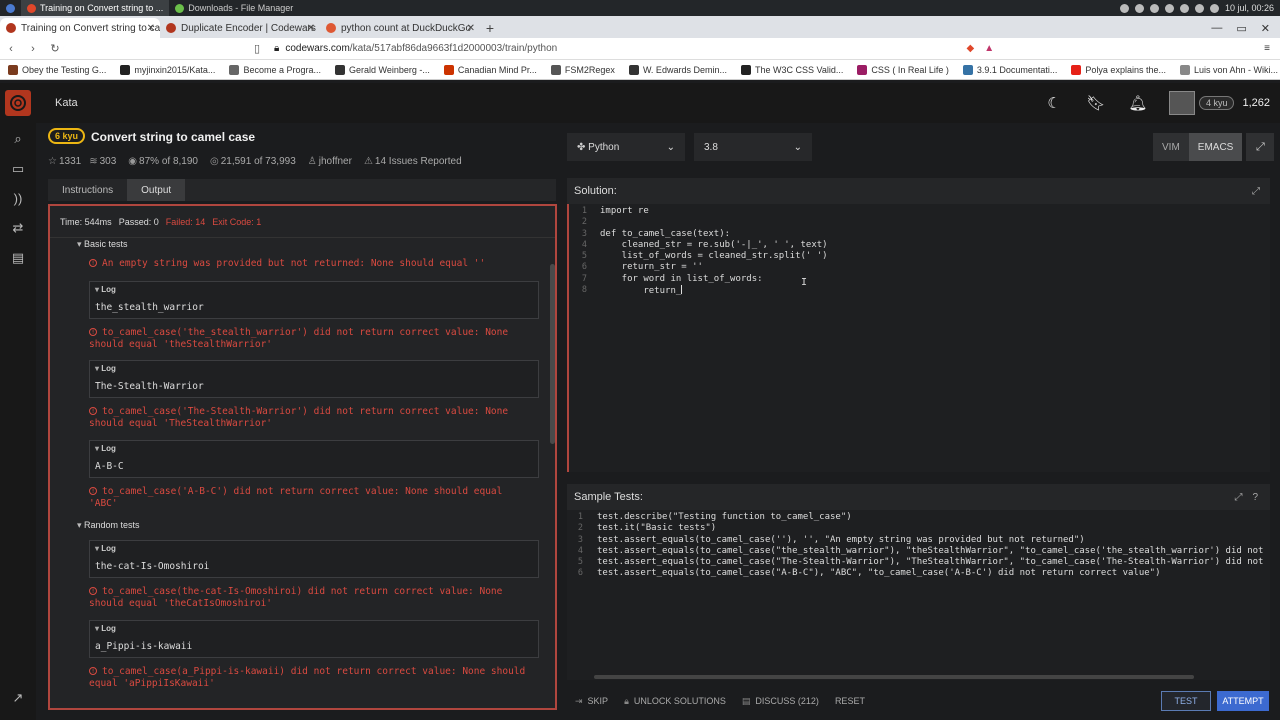  Describe the element at coordinates (18, 198) in the screenshot. I see `rss-icon: ))` at that location.